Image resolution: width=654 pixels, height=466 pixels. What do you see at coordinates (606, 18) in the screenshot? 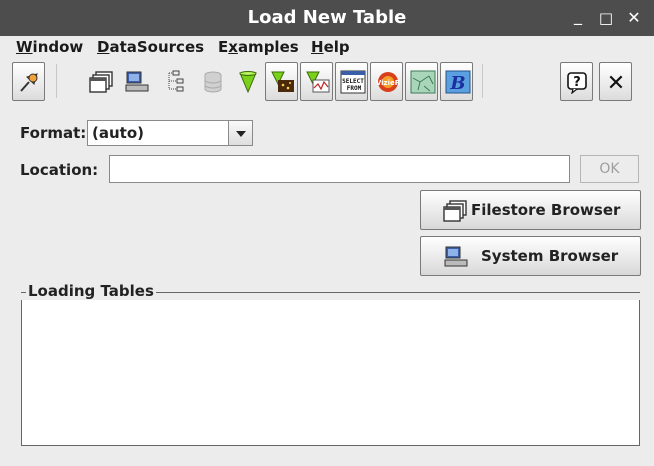
I see `maximize-button: □` at bounding box center [606, 18].